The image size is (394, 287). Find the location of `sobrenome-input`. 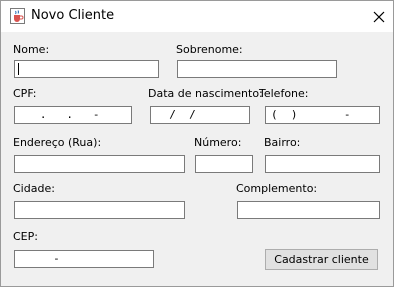

sobrenome-input is located at coordinates (257, 69).